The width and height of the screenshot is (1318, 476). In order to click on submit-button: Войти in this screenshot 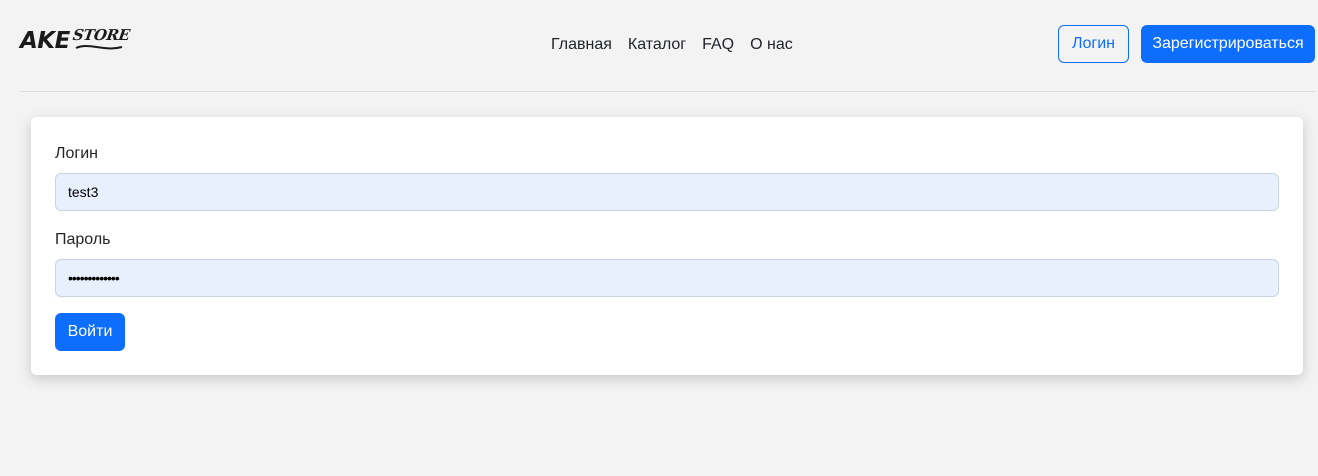, I will do `click(90, 332)`.